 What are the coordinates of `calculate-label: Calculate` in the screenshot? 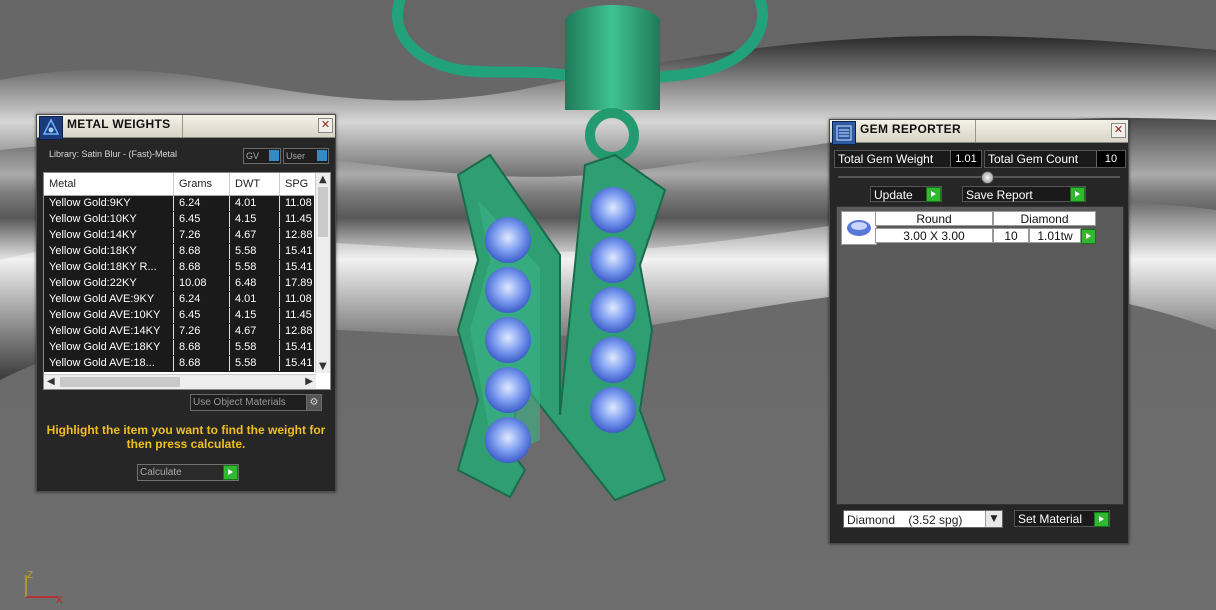 It's located at (161, 472).